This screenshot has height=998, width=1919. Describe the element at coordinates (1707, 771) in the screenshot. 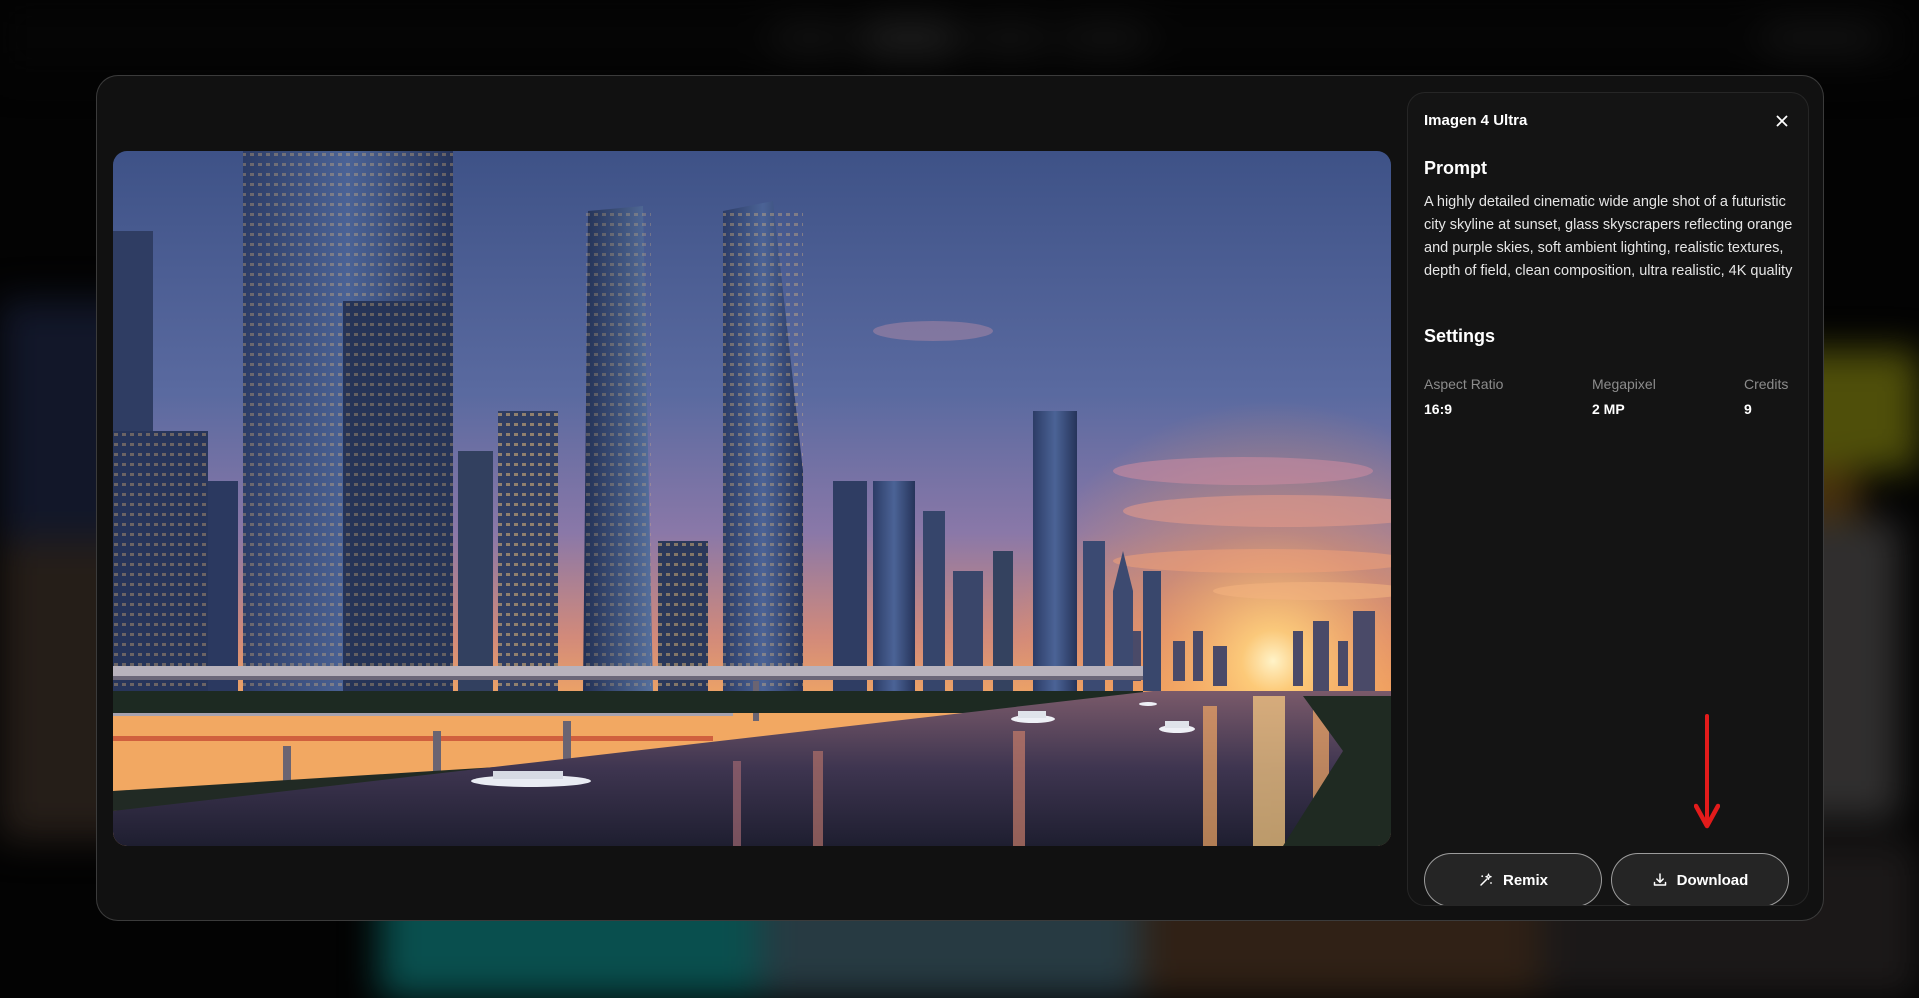

I see `red-arrow-down-icon` at that location.